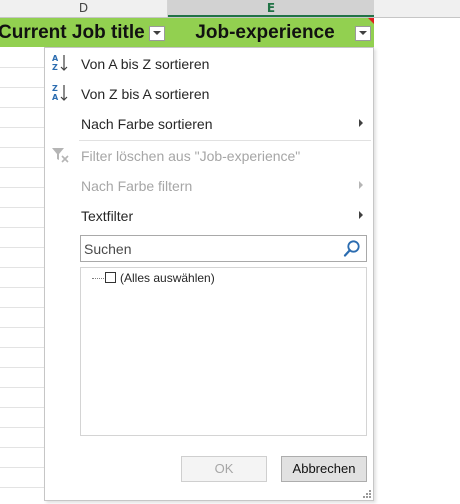 This screenshot has width=460, height=504. What do you see at coordinates (223, 278) in the screenshot?
I see `list-item-select-all: (Alles auswählen)` at bounding box center [223, 278].